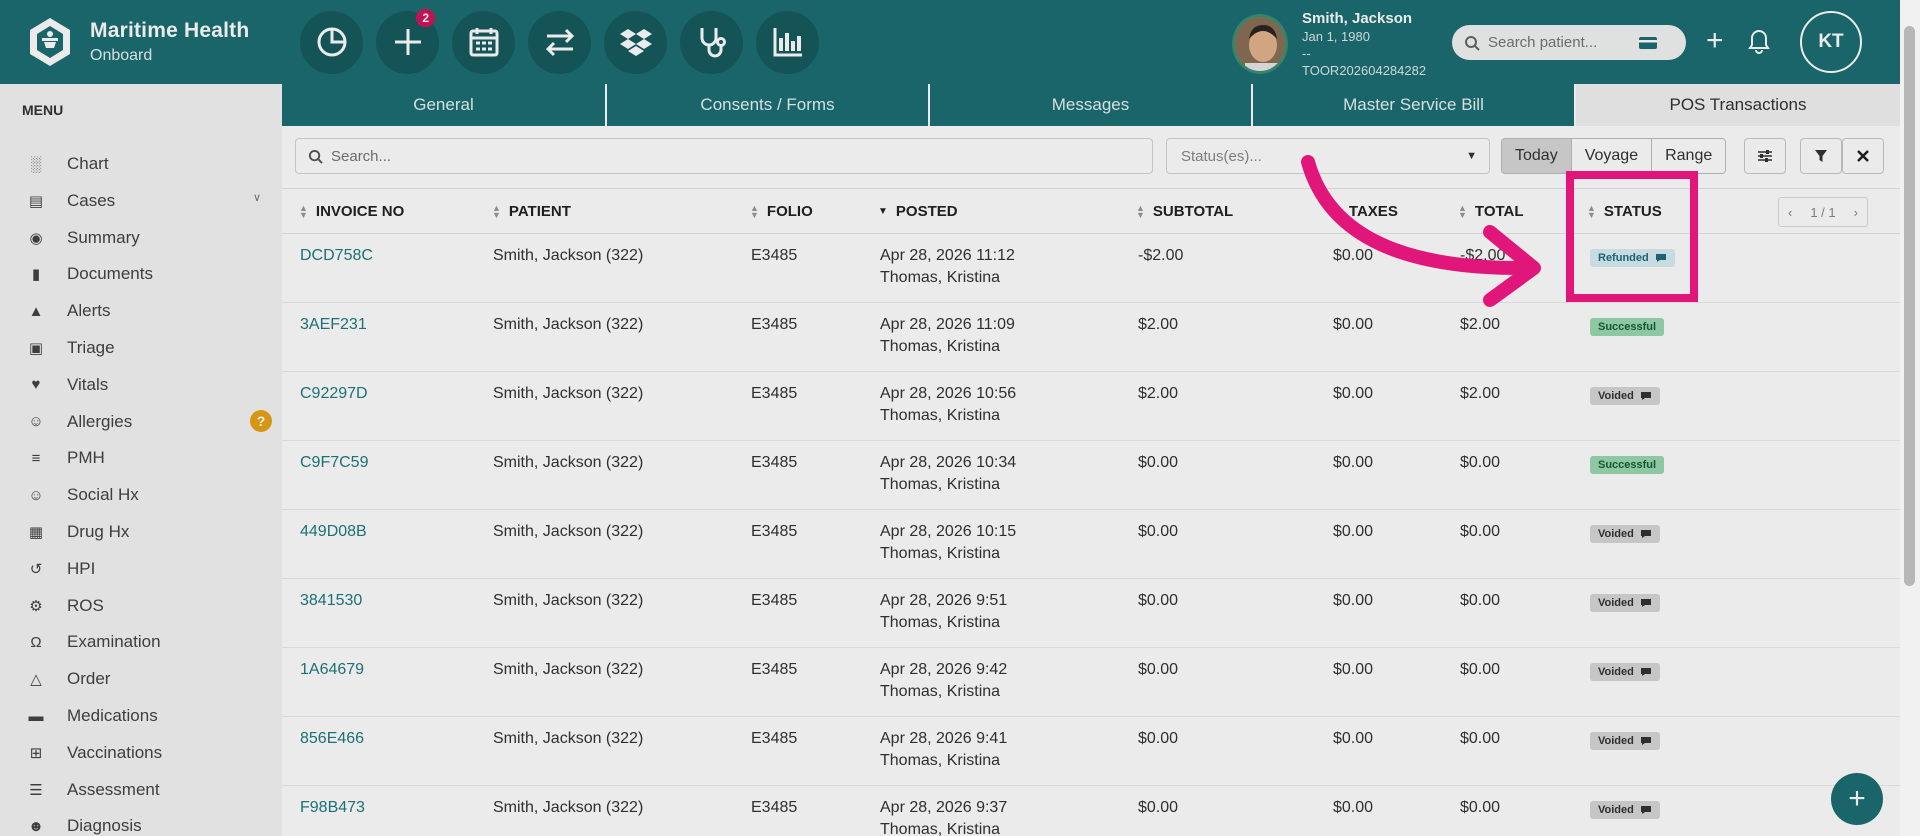 Image resolution: width=1920 pixels, height=836 pixels. What do you see at coordinates (483, 42) in the screenshot?
I see `calendar-button` at bounding box center [483, 42].